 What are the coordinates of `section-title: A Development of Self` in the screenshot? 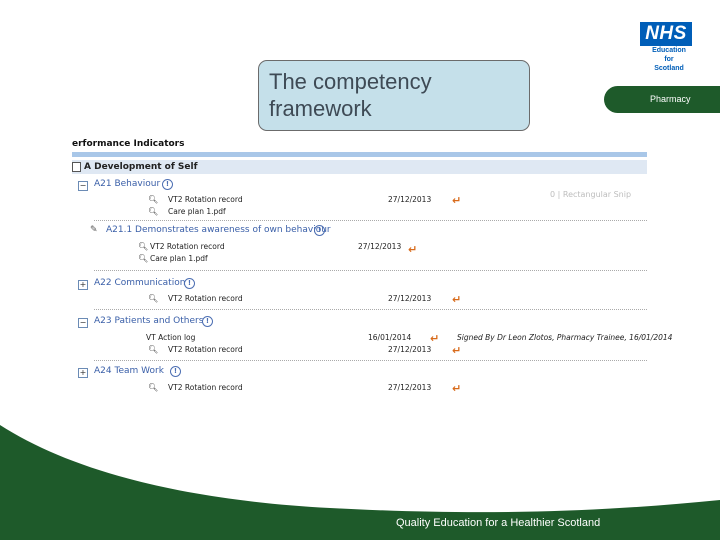 It's located at (141, 167).